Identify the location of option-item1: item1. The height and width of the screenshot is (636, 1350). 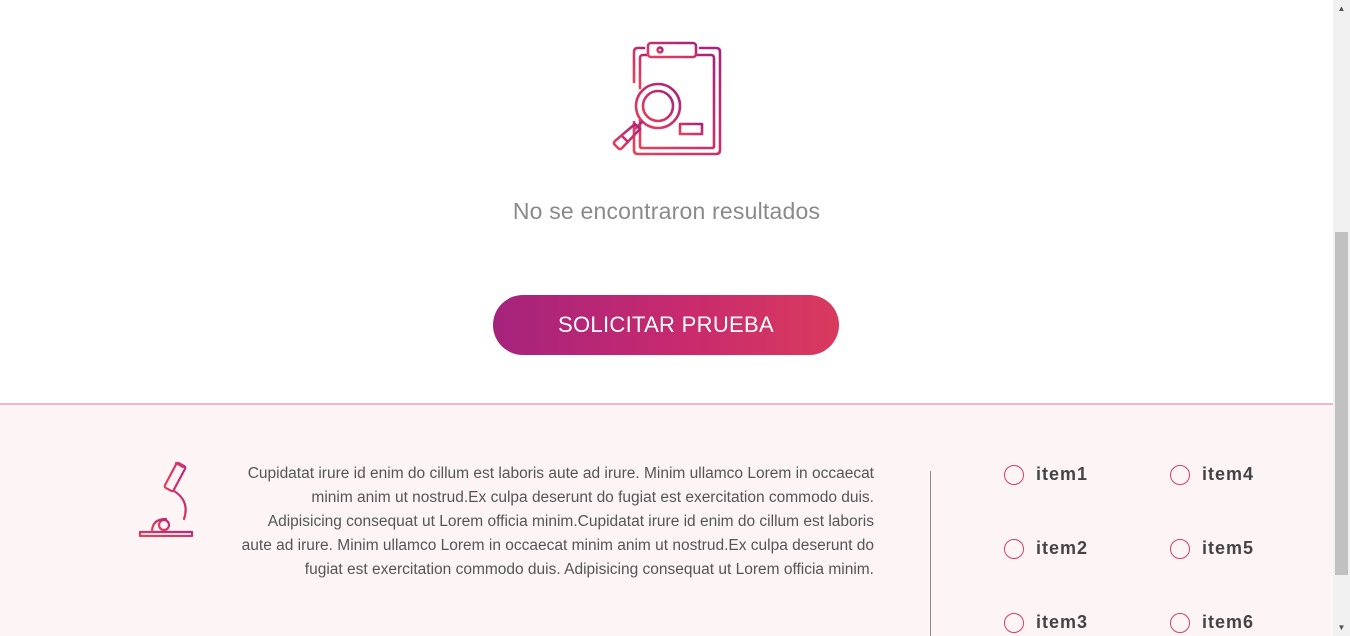
(1046, 474).